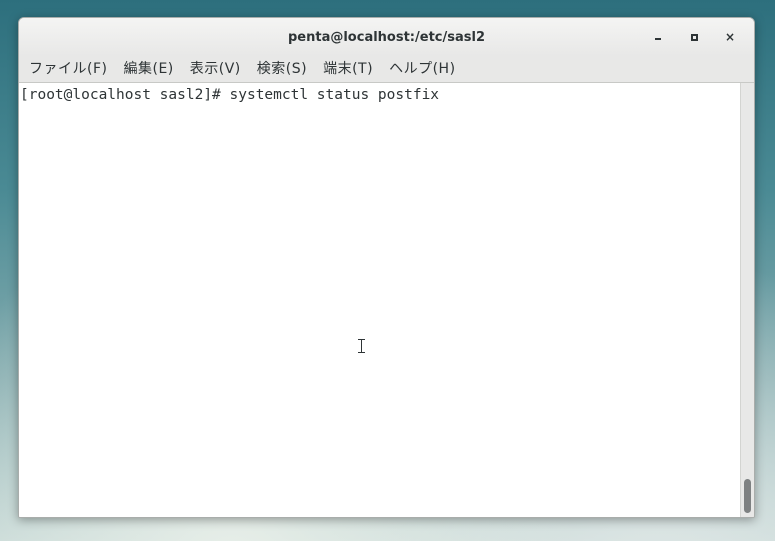 This screenshot has width=775, height=541. What do you see at coordinates (348, 69) in the screenshot?
I see `menu-terminal: 端末(T)` at bounding box center [348, 69].